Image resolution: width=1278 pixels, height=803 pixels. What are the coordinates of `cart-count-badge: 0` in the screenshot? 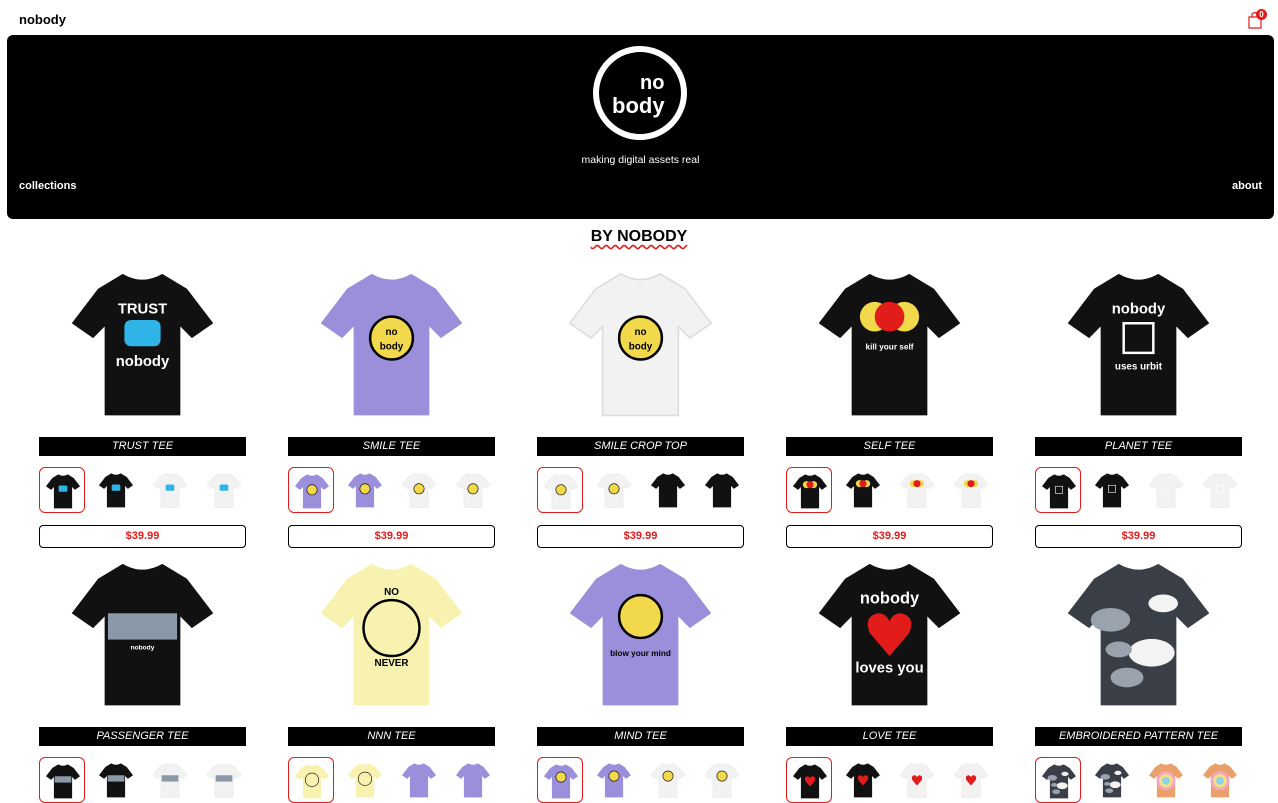 It's located at (1261, 14).